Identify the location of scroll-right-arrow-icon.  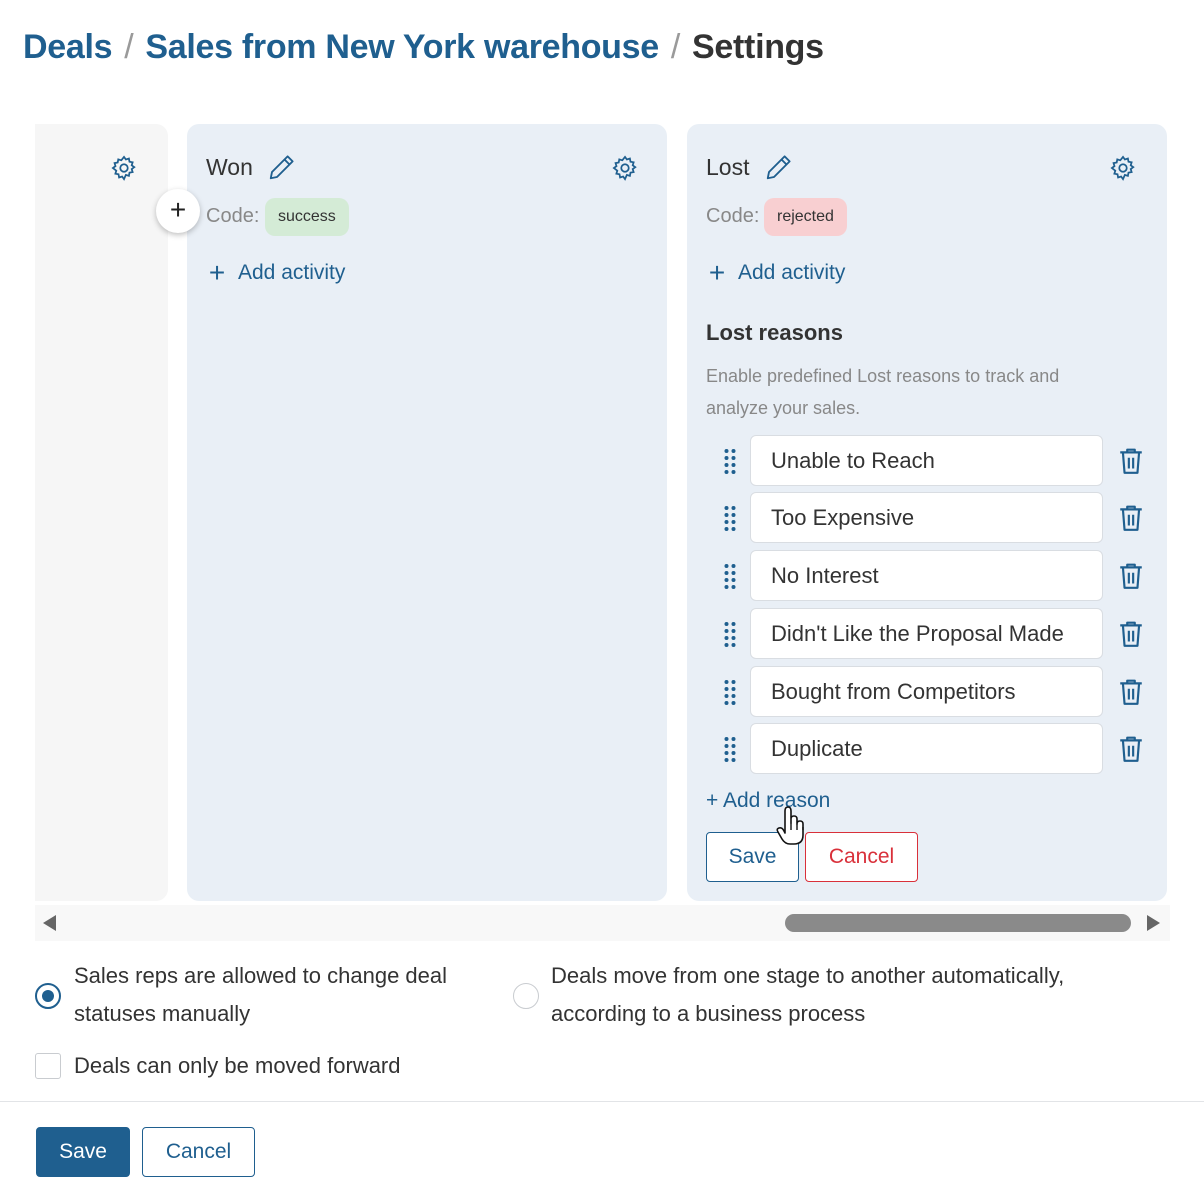
(1153, 923).